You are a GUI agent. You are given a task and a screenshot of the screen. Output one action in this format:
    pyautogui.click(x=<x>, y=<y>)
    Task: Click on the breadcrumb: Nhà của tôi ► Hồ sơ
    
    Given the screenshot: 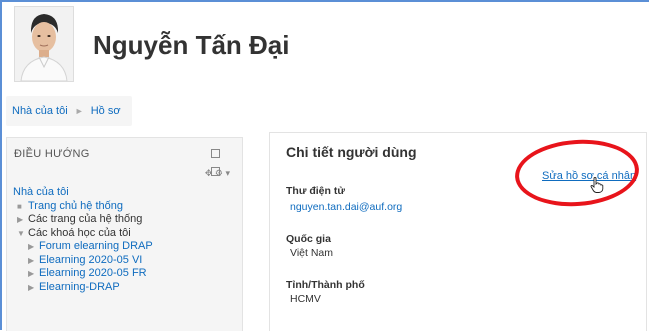 What is the action you would take?
    pyautogui.click(x=69, y=111)
    